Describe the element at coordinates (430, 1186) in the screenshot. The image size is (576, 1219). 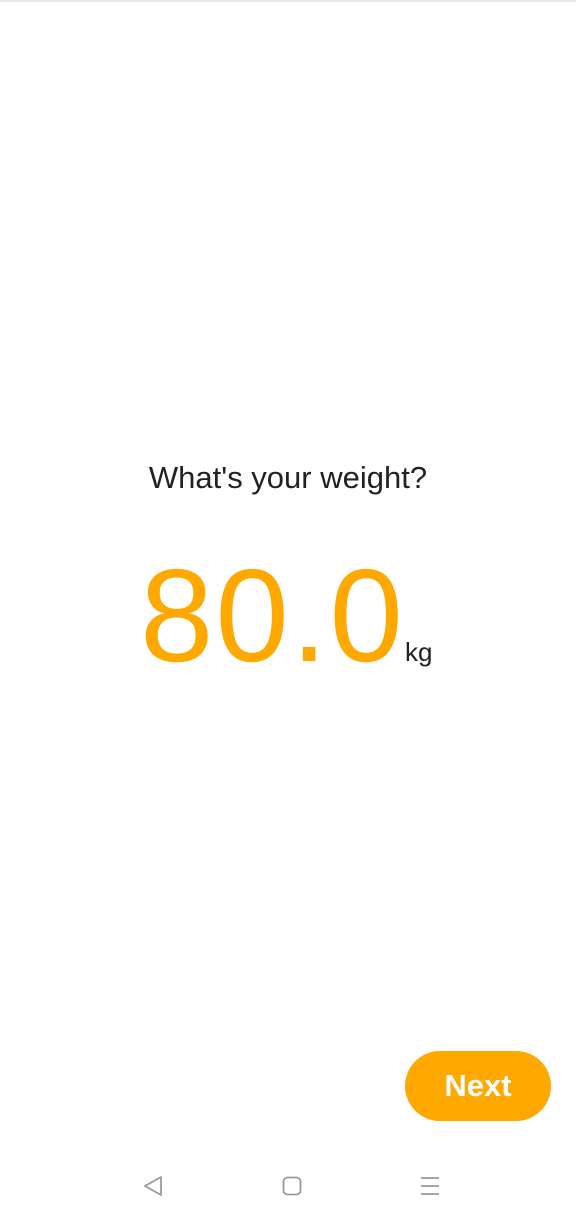
I see `menu-icon` at that location.